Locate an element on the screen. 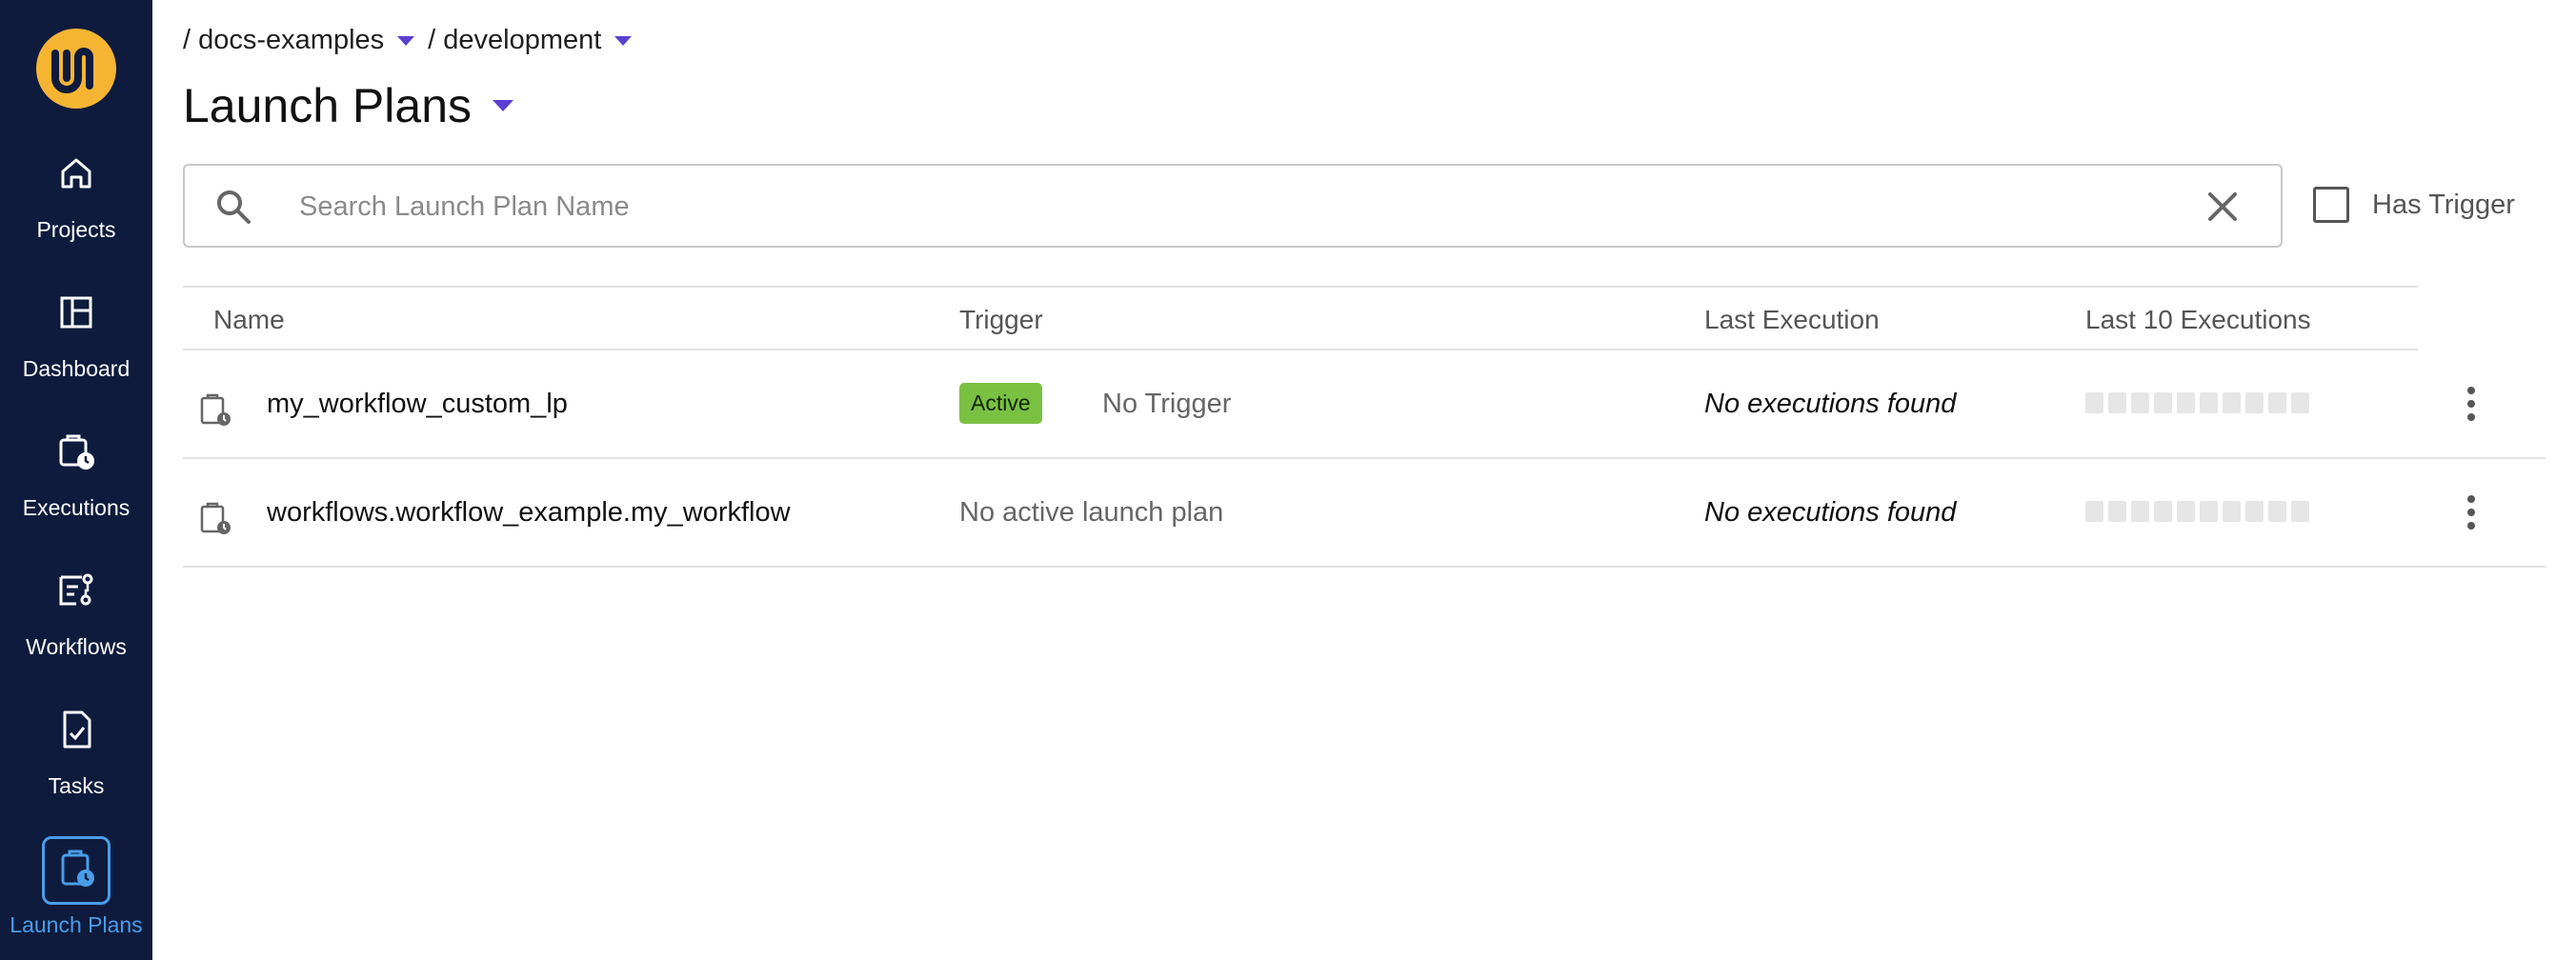 The image size is (2576, 960). sidebar-item-label: Tasks is located at coordinates (76, 785).